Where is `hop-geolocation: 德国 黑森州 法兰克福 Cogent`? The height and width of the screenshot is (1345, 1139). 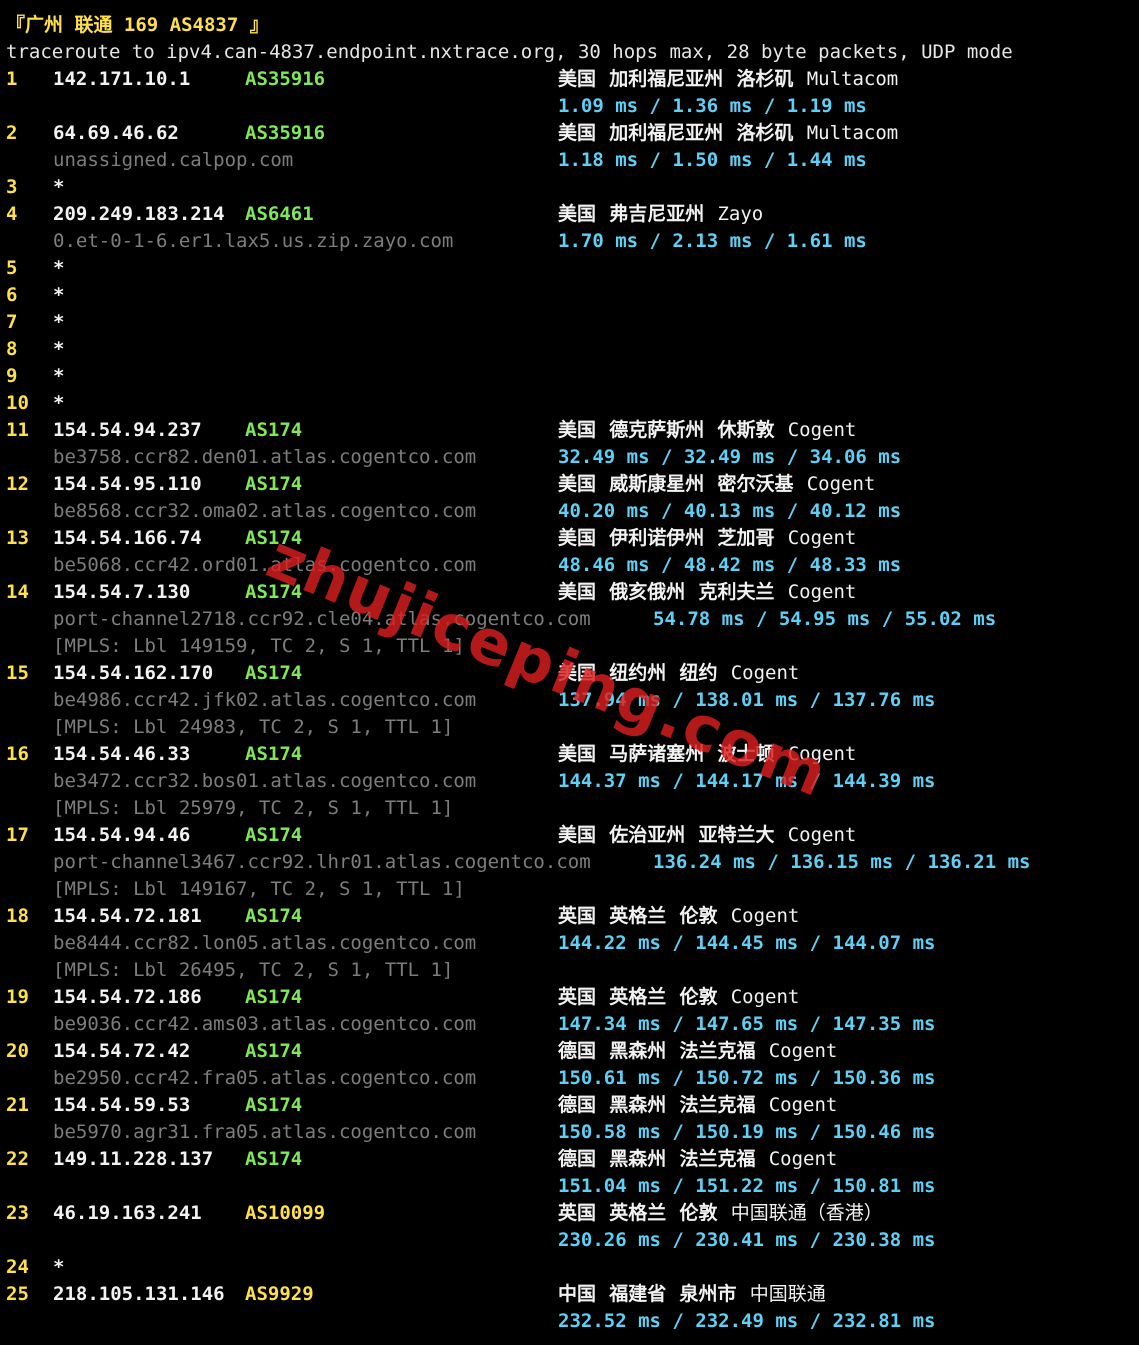
hop-geolocation: 德国 黑森州 法兰克福 Cogent is located at coordinates (697, 1159).